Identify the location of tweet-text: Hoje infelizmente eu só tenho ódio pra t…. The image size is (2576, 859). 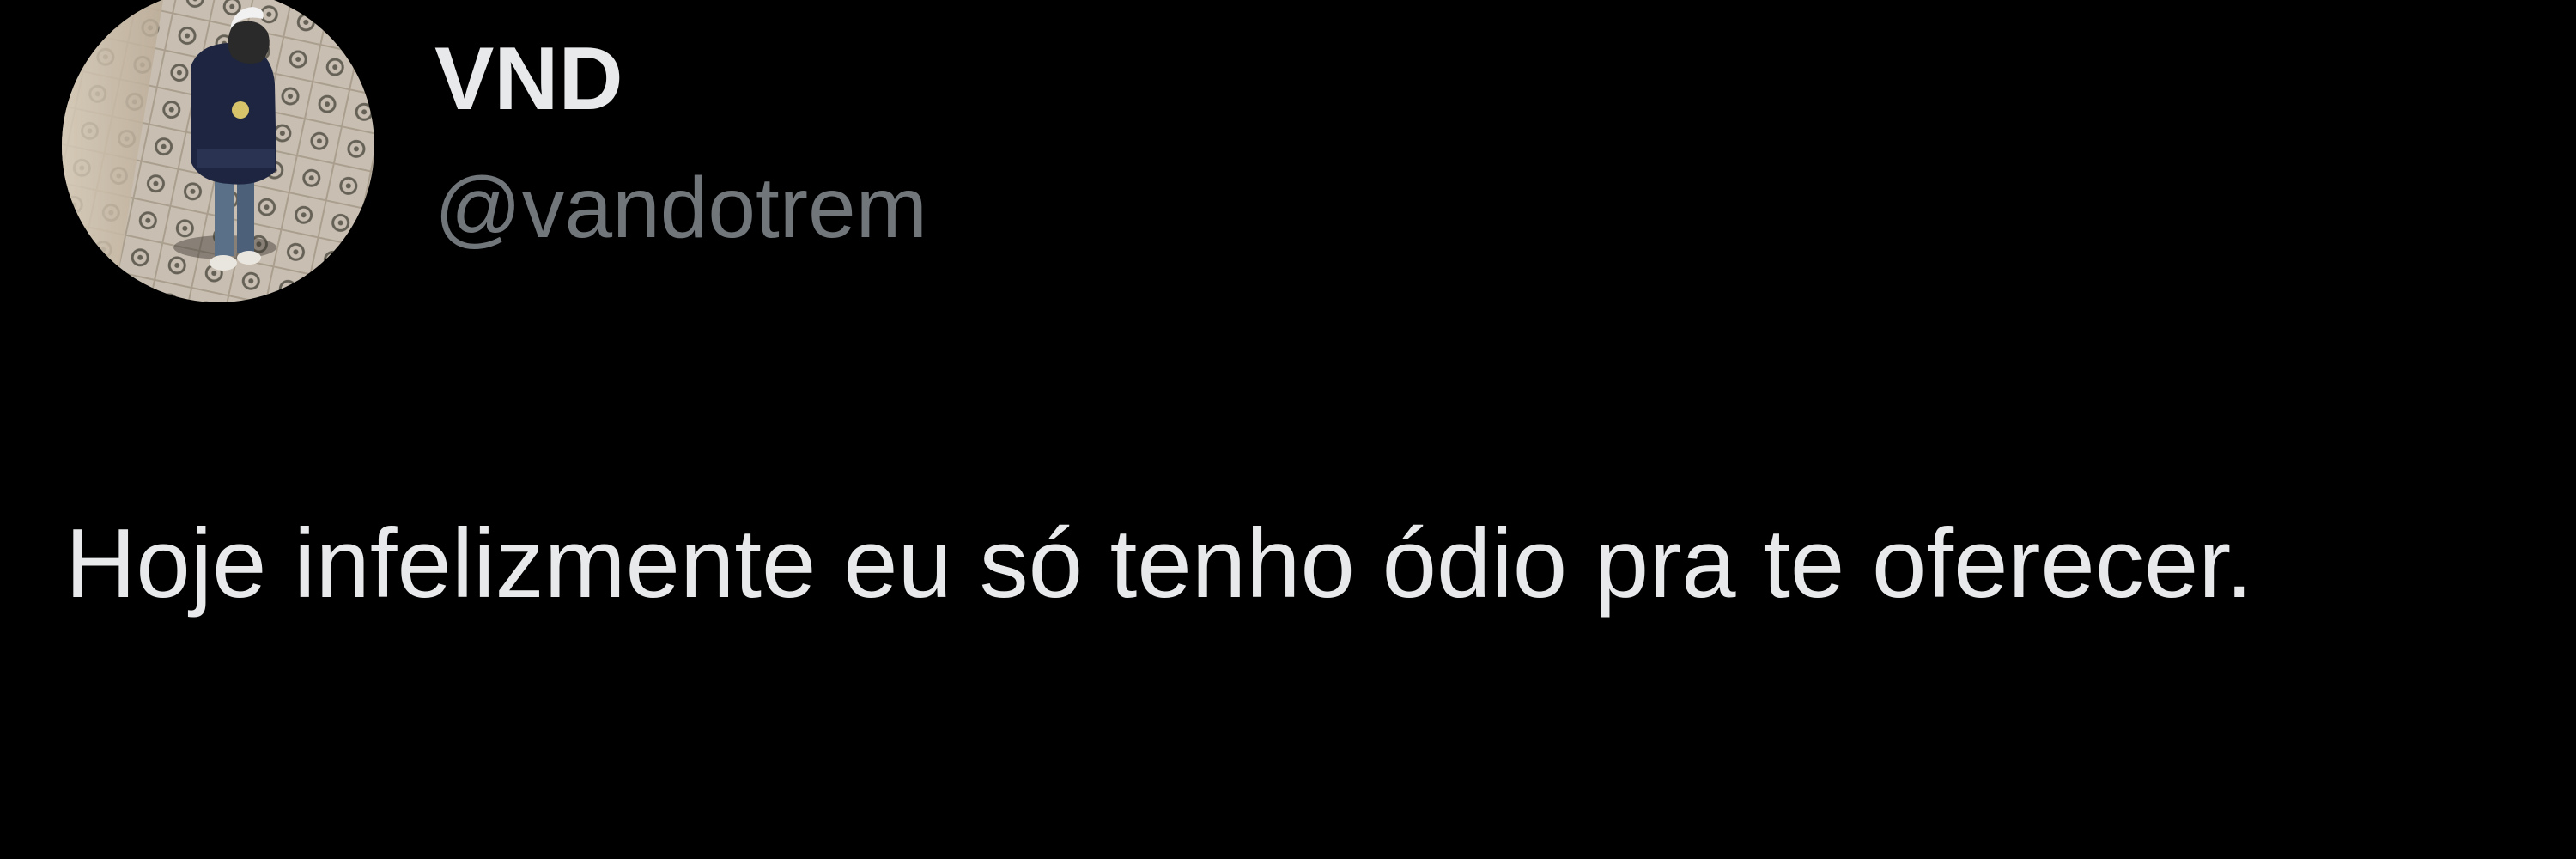
(1159, 564).